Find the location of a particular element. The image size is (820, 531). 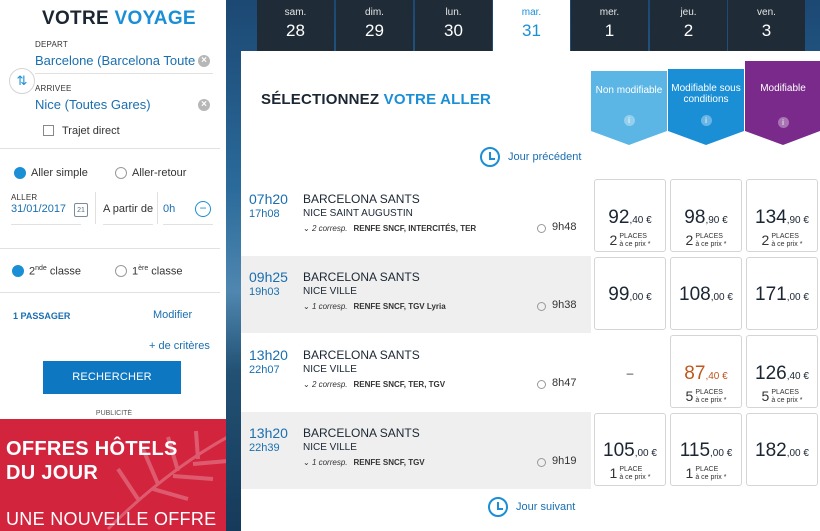

price-value: 108,00 € is located at coordinates (706, 294).